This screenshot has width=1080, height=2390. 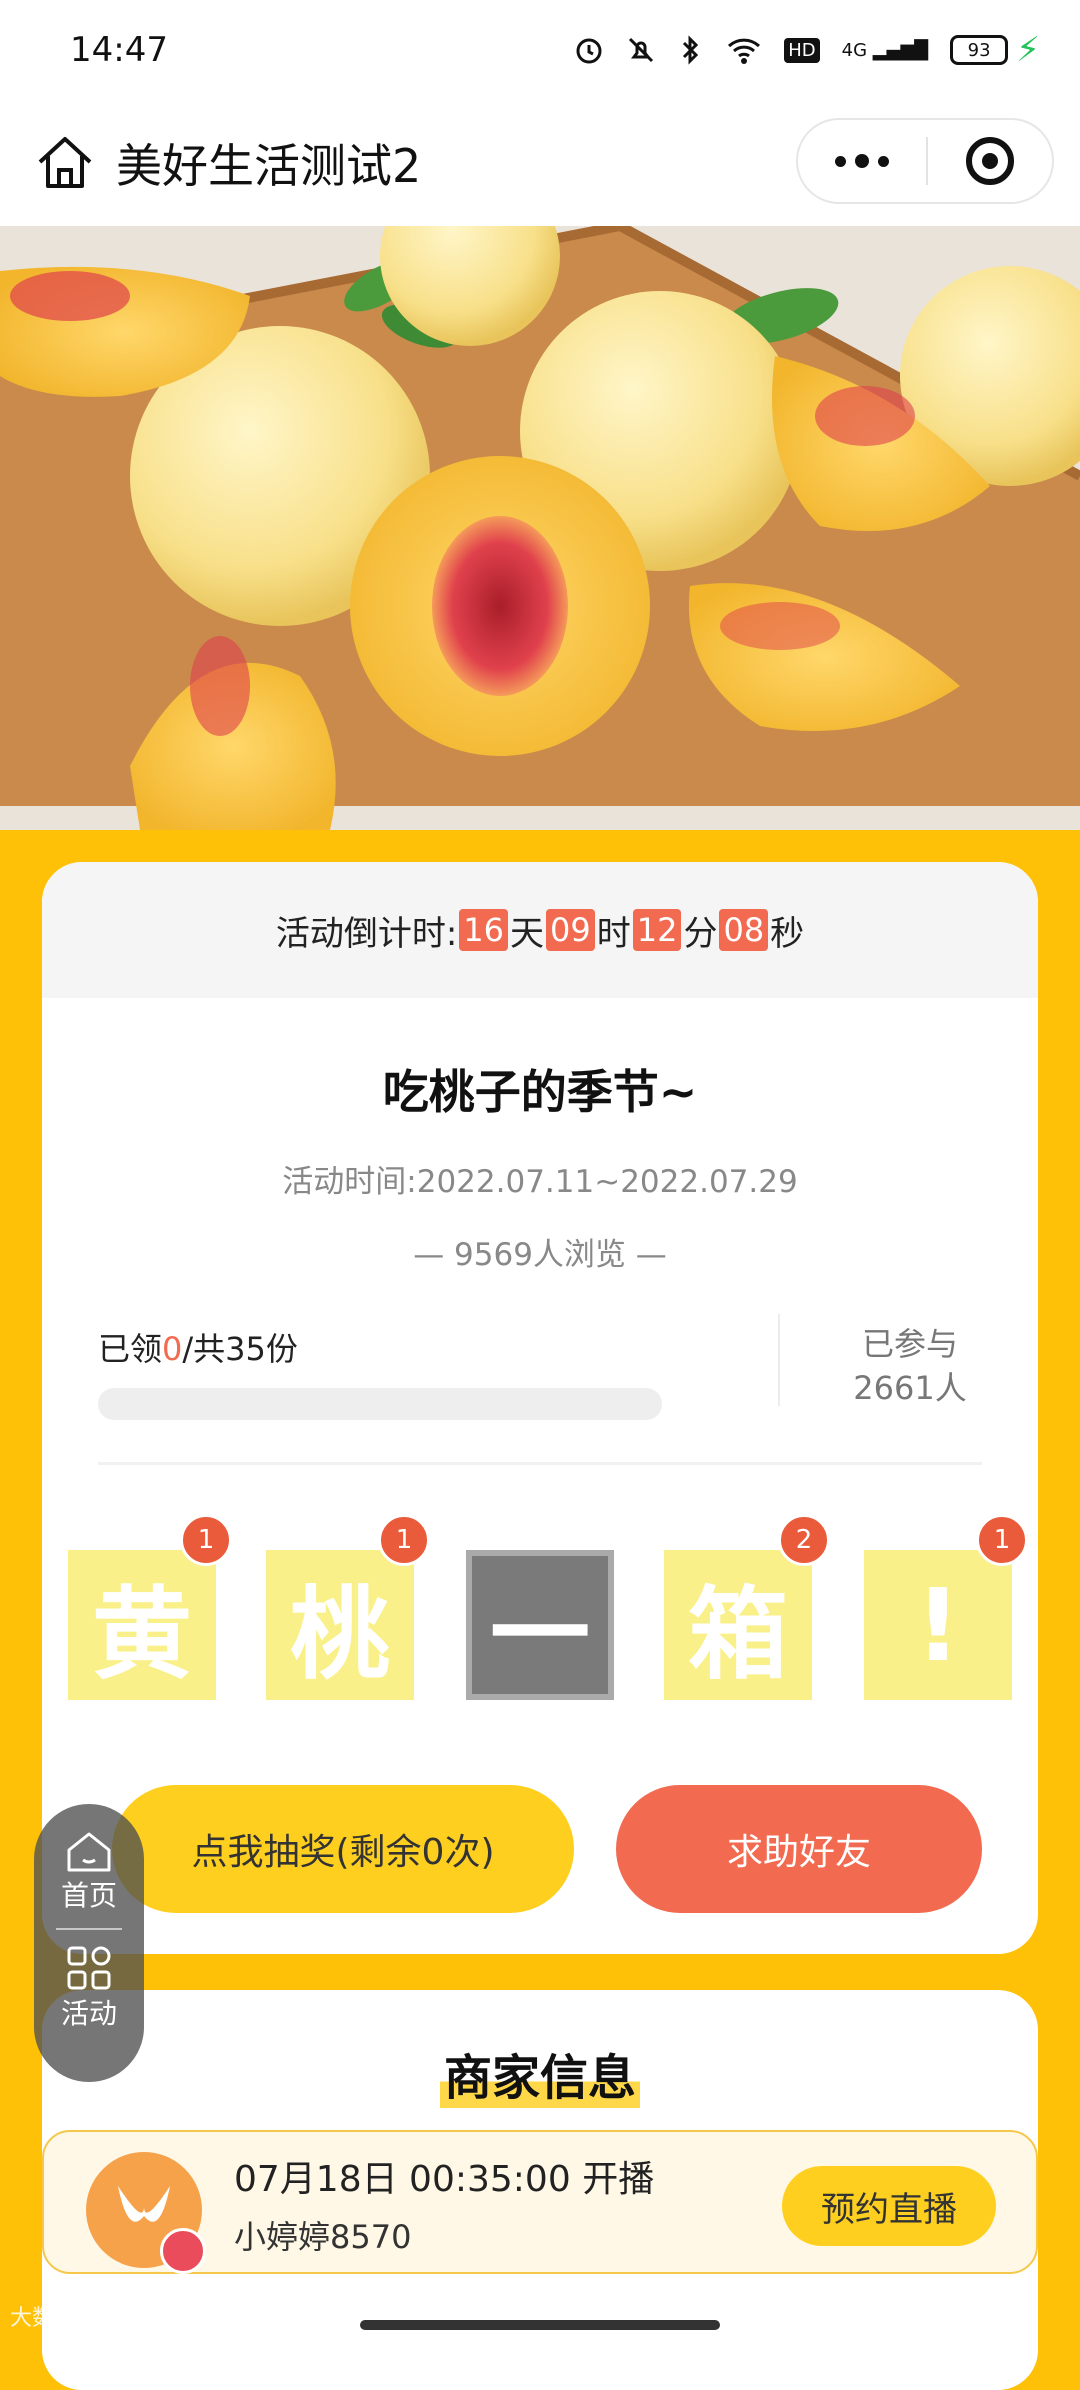 I want to click on prize-progress: 已领0/共35份 已参与 2661人, so click(x=540, y=1389).